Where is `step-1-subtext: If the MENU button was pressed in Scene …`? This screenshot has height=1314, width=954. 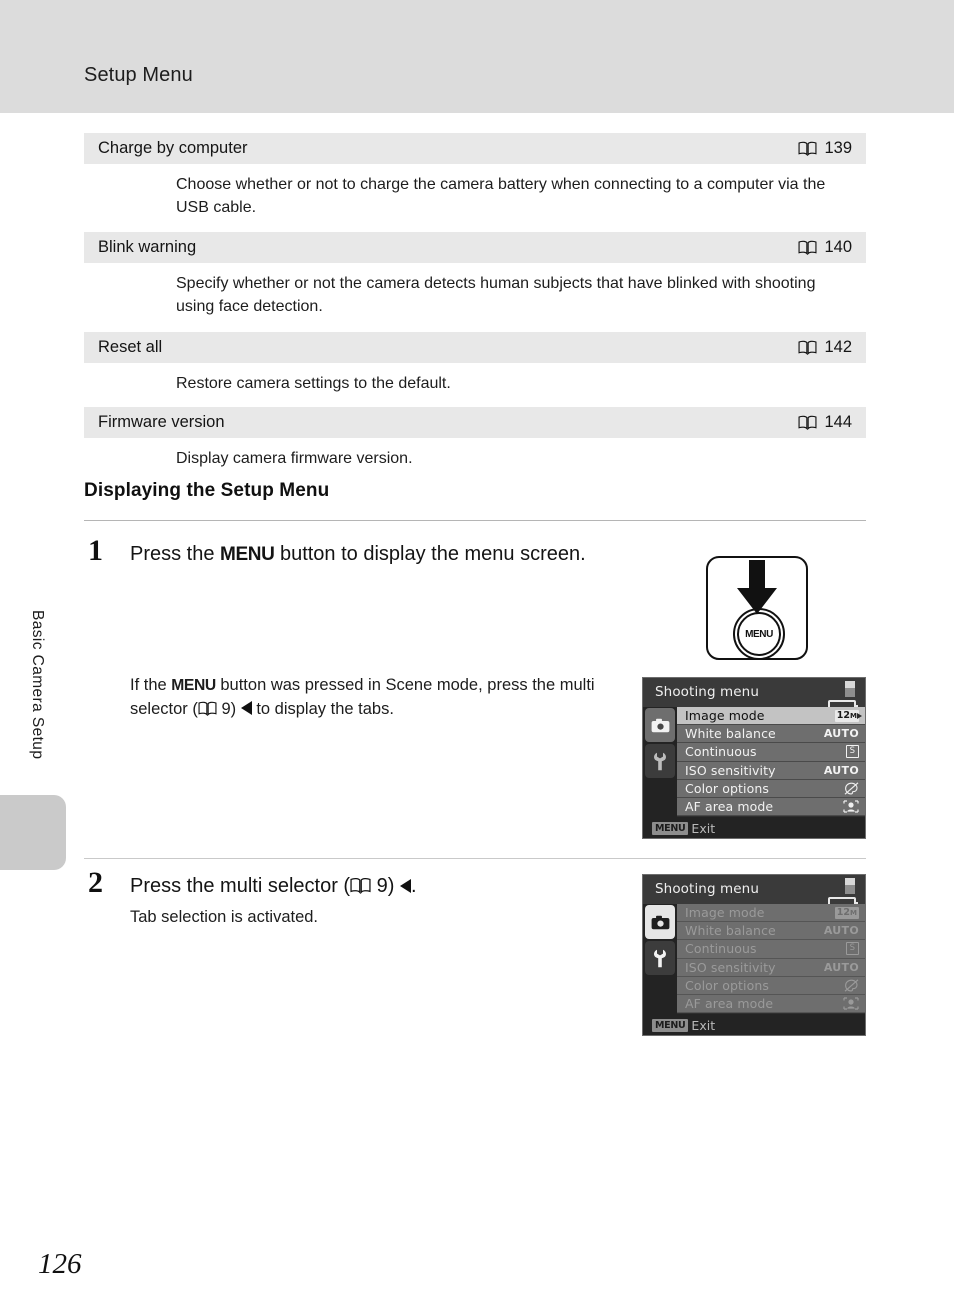
step-1-subtext: If the MENU button was pressed in Scene … is located at coordinates (380, 698).